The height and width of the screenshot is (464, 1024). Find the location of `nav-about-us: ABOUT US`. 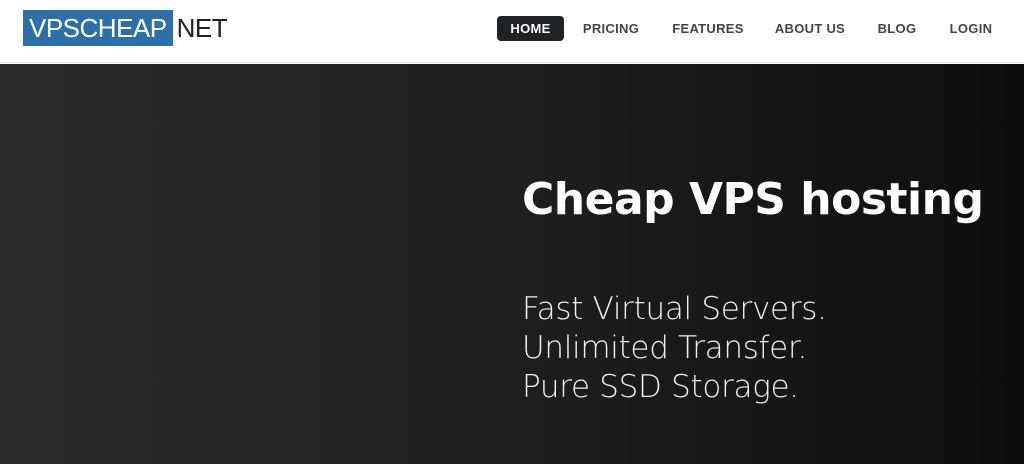

nav-about-us: ABOUT US is located at coordinates (810, 28).